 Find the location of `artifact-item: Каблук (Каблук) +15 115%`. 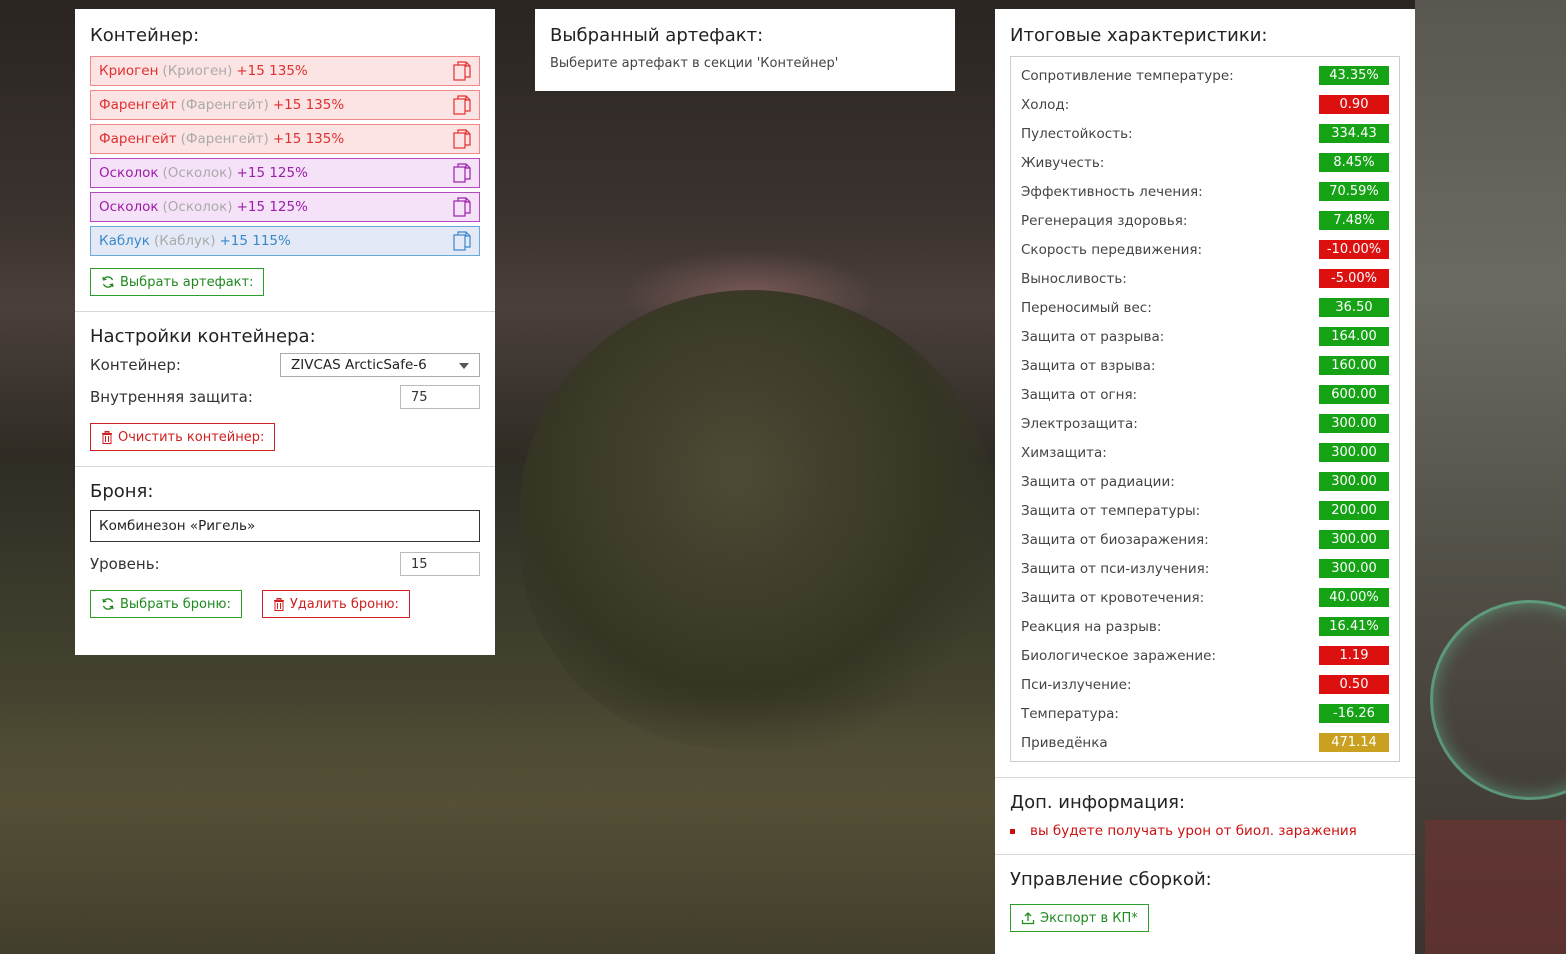

artifact-item: Каблук (Каблук) +15 115% is located at coordinates (285, 241).